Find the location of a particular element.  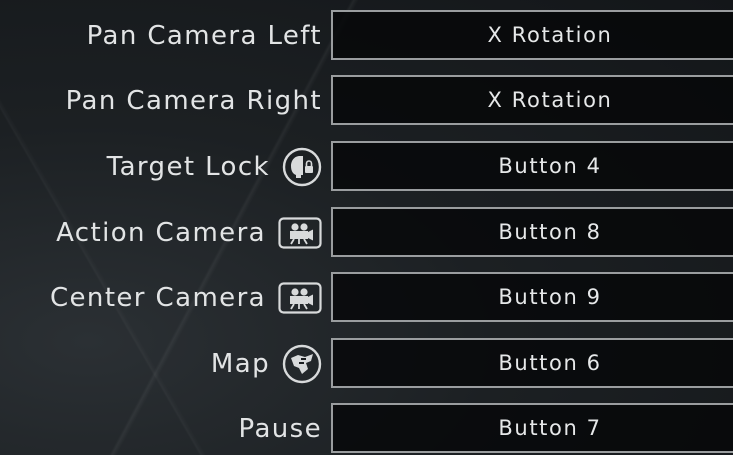

binding-button: Button 6 is located at coordinates (532, 363).